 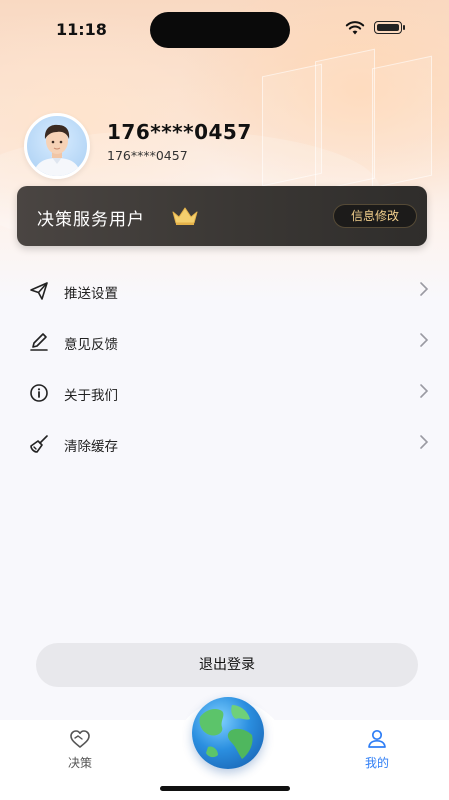 I want to click on avatar, so click(x=57, y=146).